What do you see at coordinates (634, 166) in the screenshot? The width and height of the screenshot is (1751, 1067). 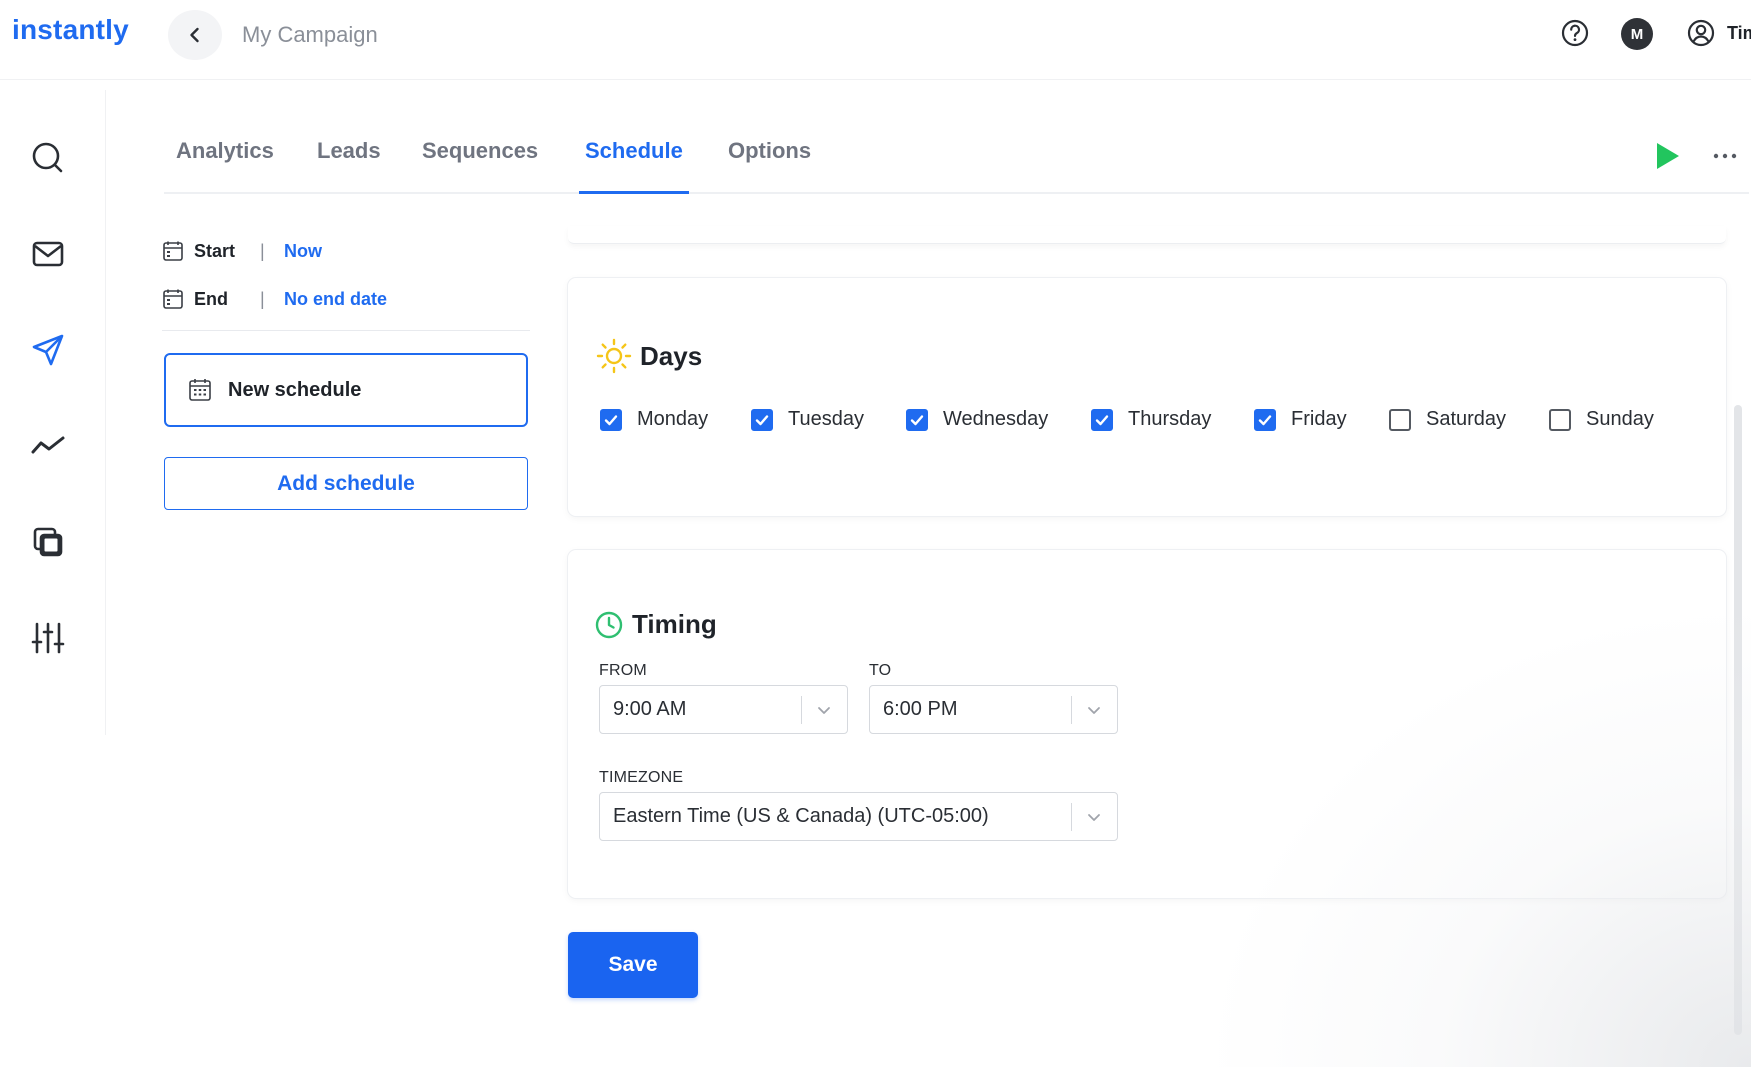 I see `tab-schedule: Schedule` at bounding box center [634, 166].